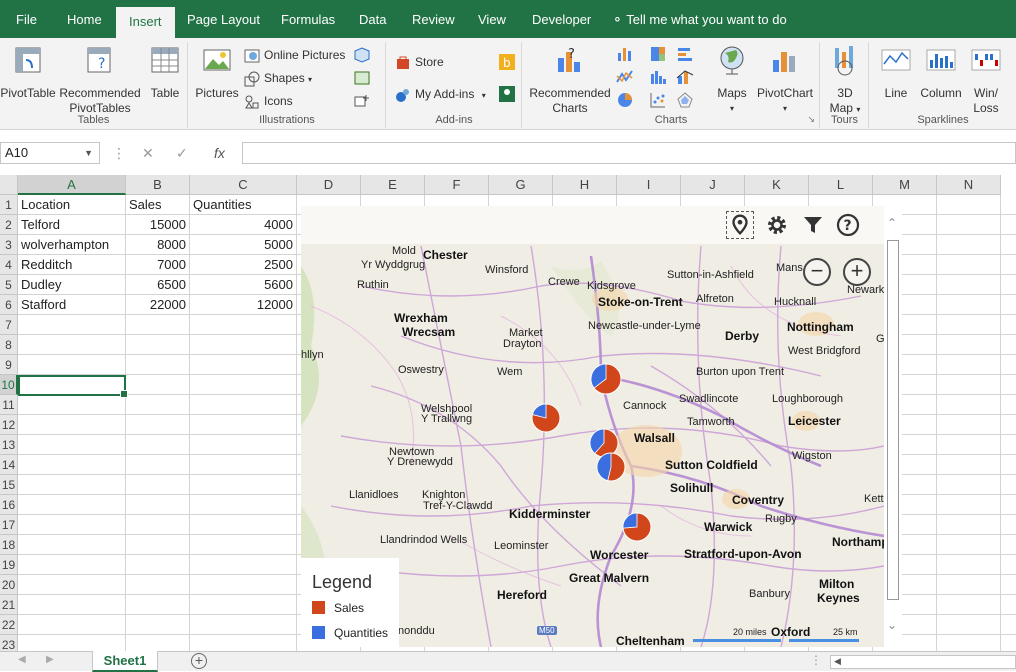 This screenshot has width=1016, height=672. Describe the element at coordinates (84, 19) in the screenshot. I see `tab-home: Home` at that location.